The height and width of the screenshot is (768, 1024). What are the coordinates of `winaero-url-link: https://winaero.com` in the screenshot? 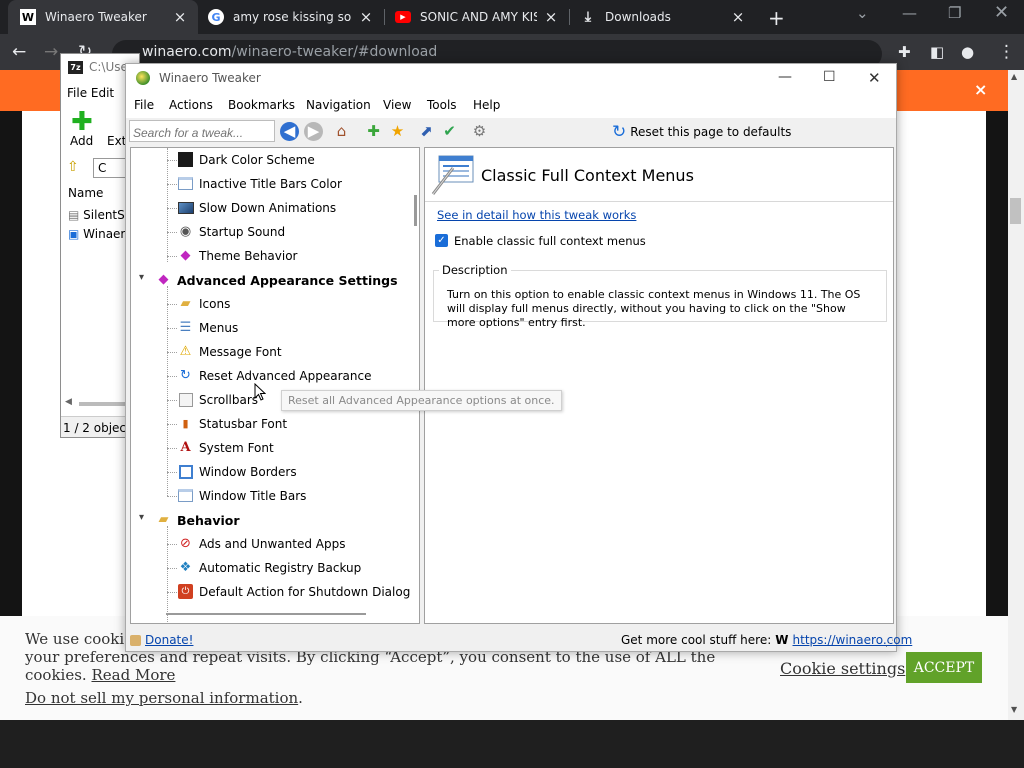 It's located at (853, 640).